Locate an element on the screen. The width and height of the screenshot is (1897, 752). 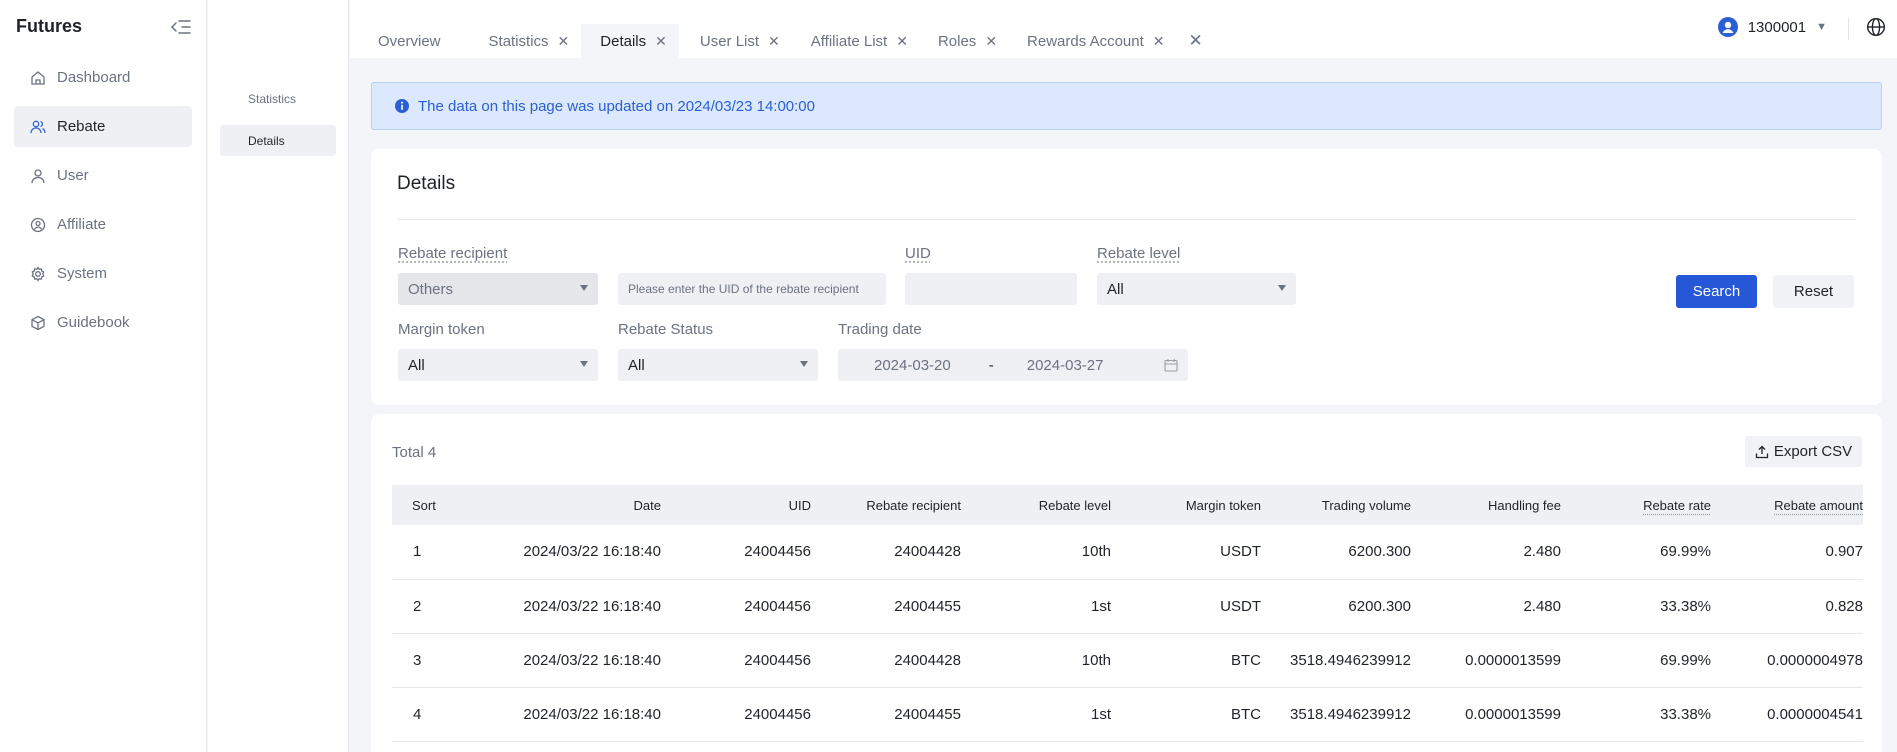
rebate-level-label: Rebate level is located at coordinates (1139, 253).